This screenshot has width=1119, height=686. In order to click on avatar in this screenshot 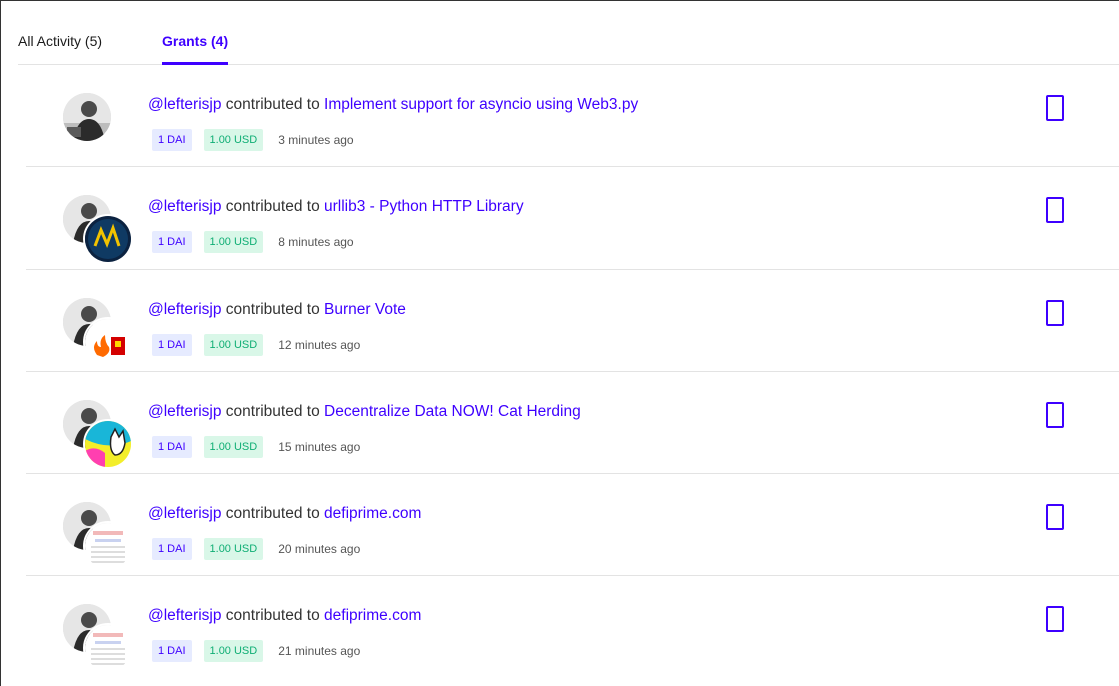, I will do `click(87, 117)`.